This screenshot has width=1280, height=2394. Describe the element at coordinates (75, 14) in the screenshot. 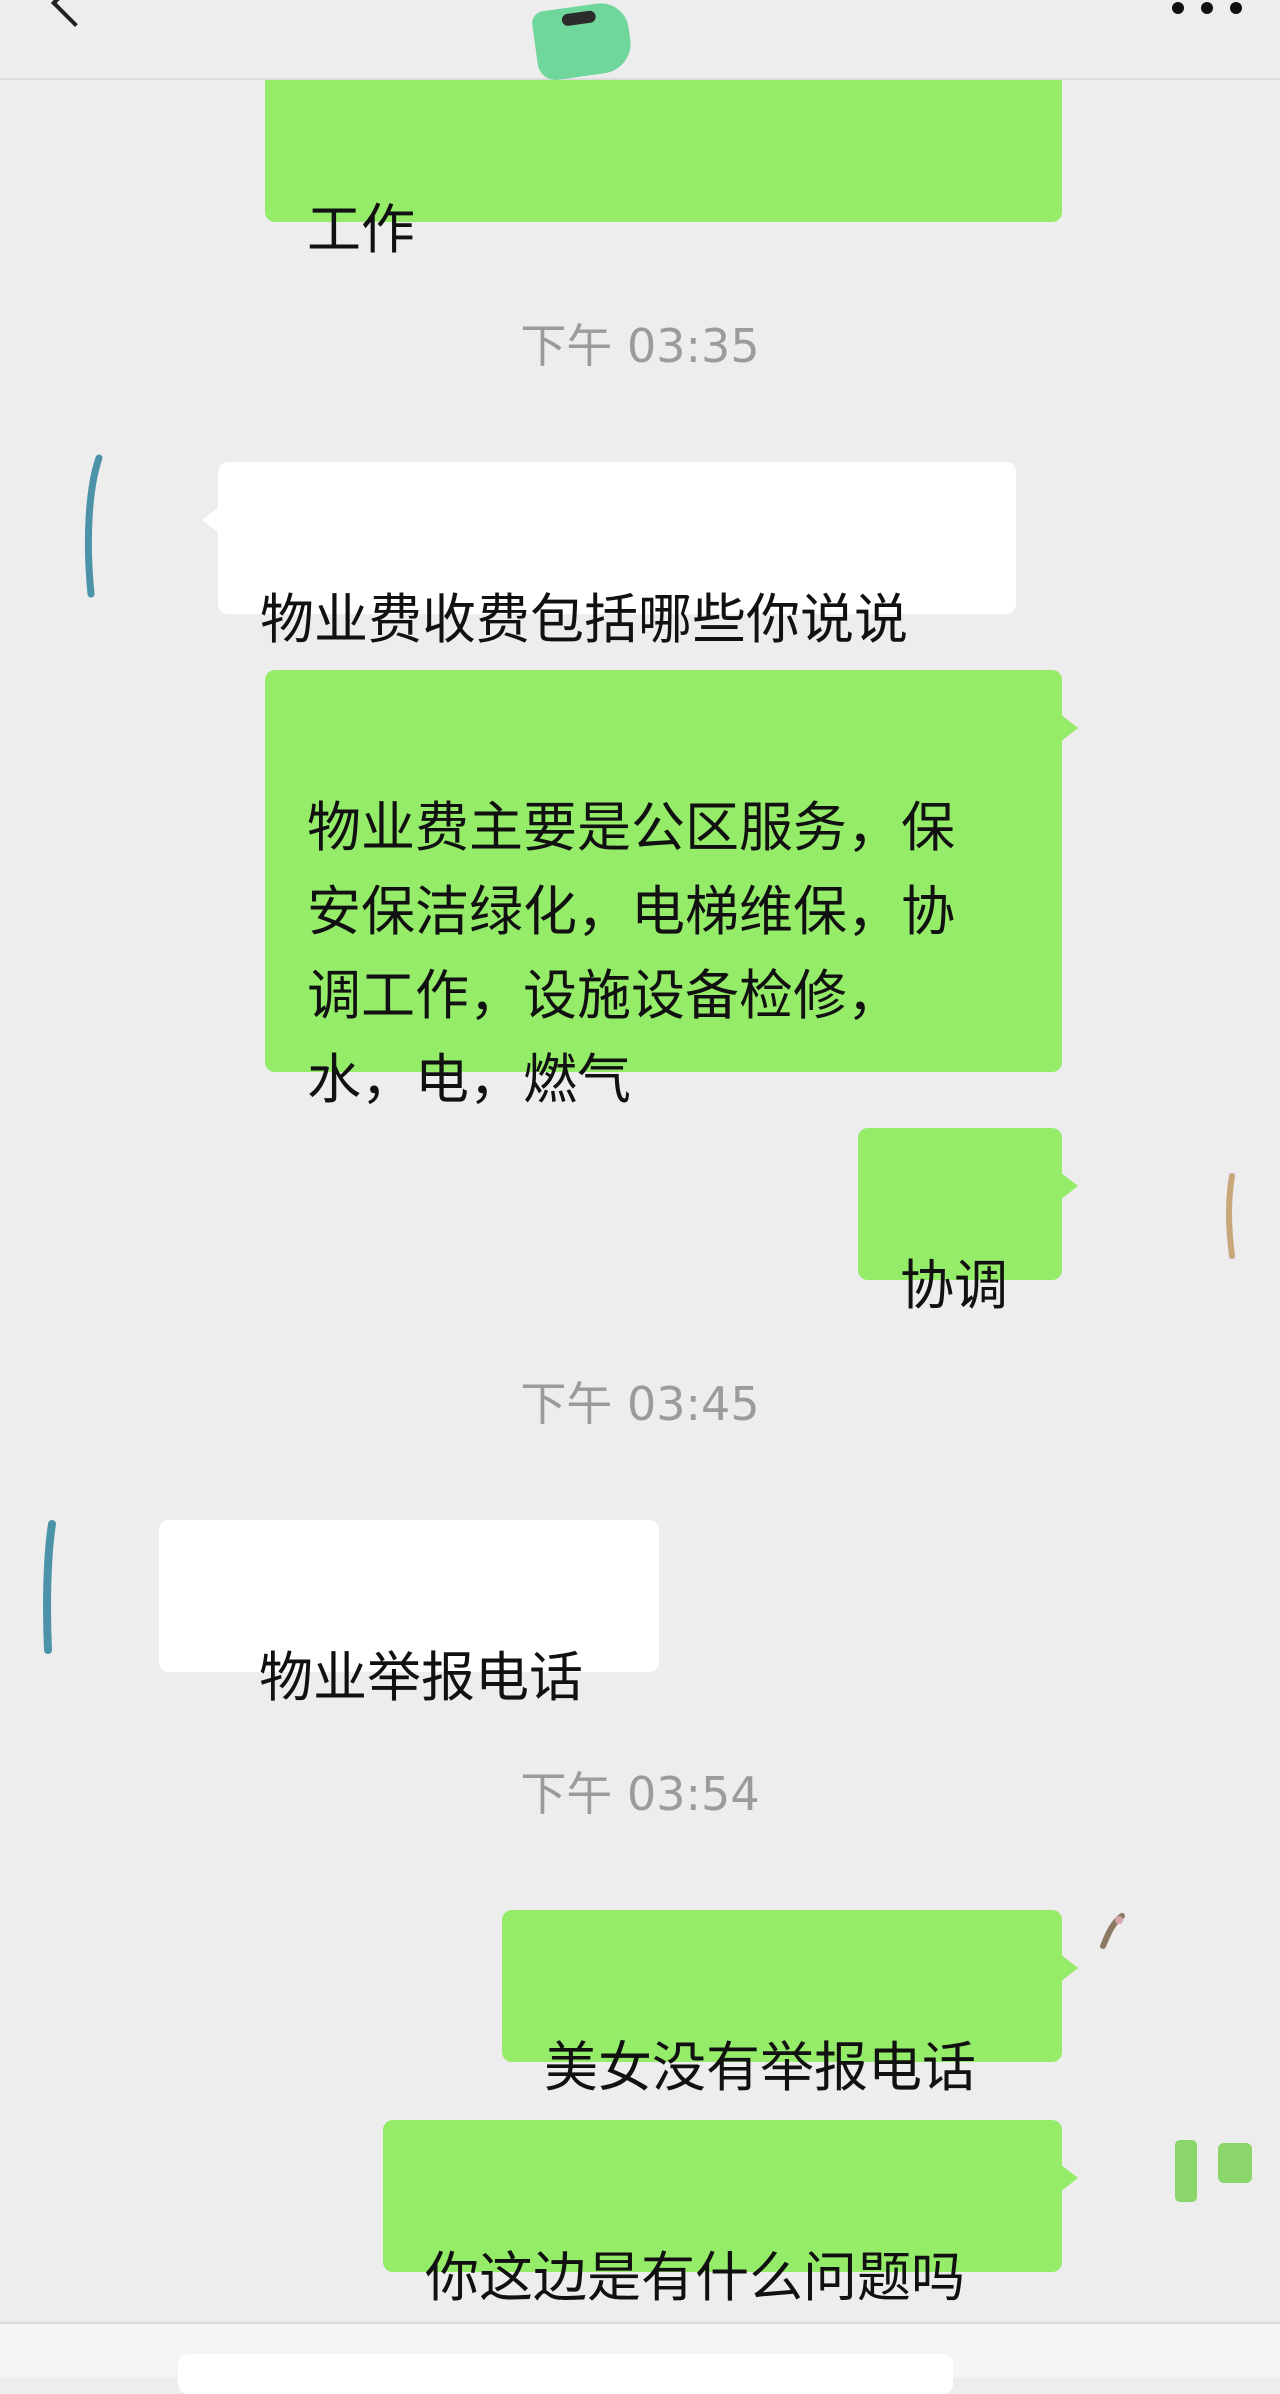

I see `chevron-left-icon` at that location.